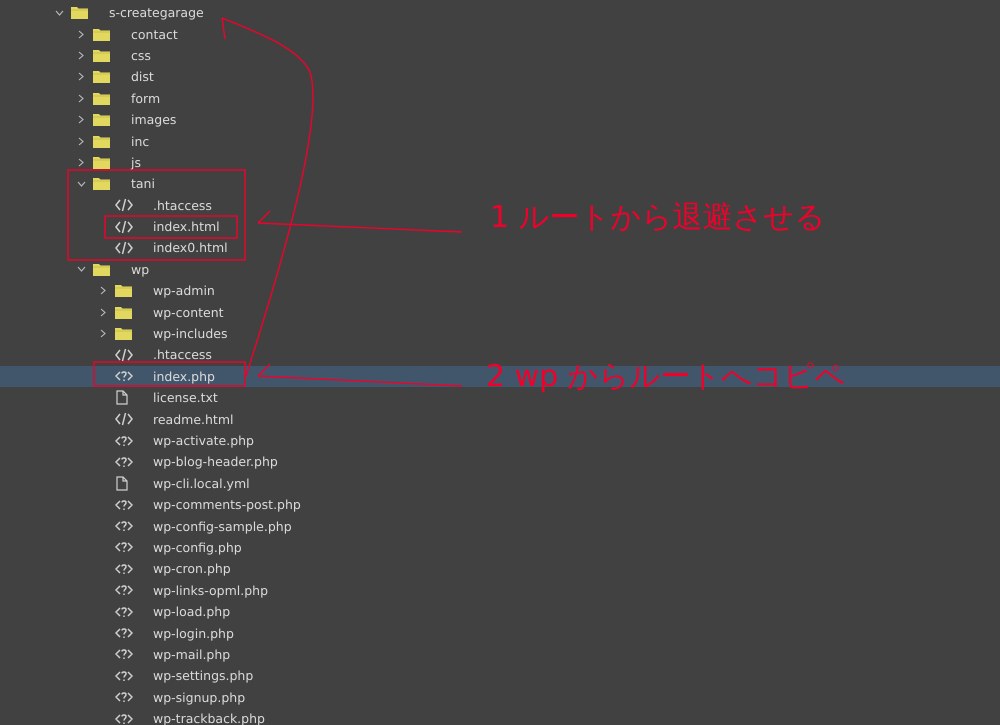  I want to click on tree-row: css, so click(232, 55).